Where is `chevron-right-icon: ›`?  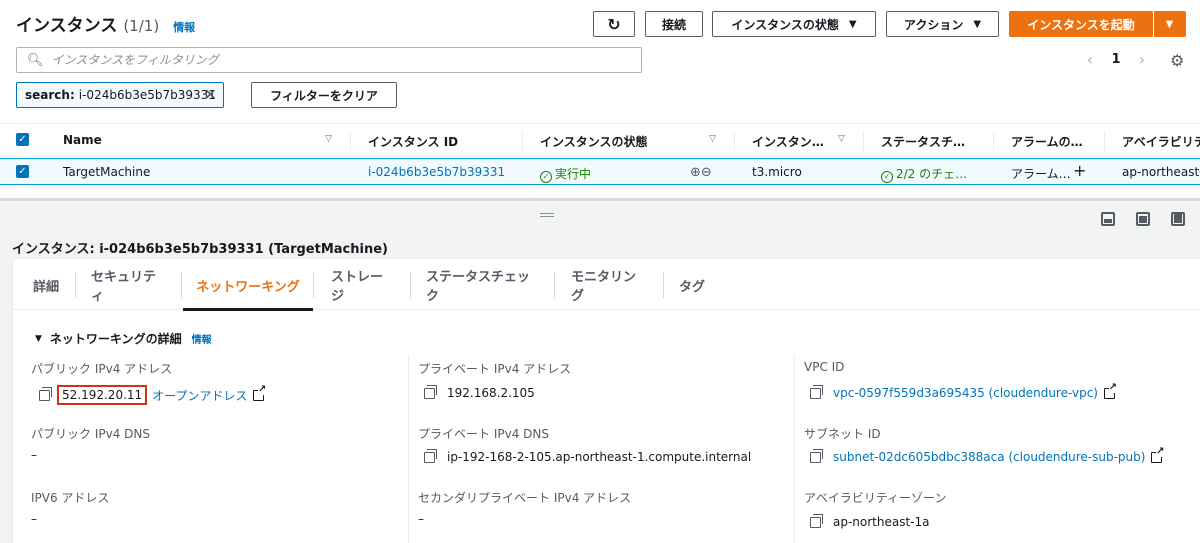 chevron-right-icon: › is located at coordinates (1142, 59).